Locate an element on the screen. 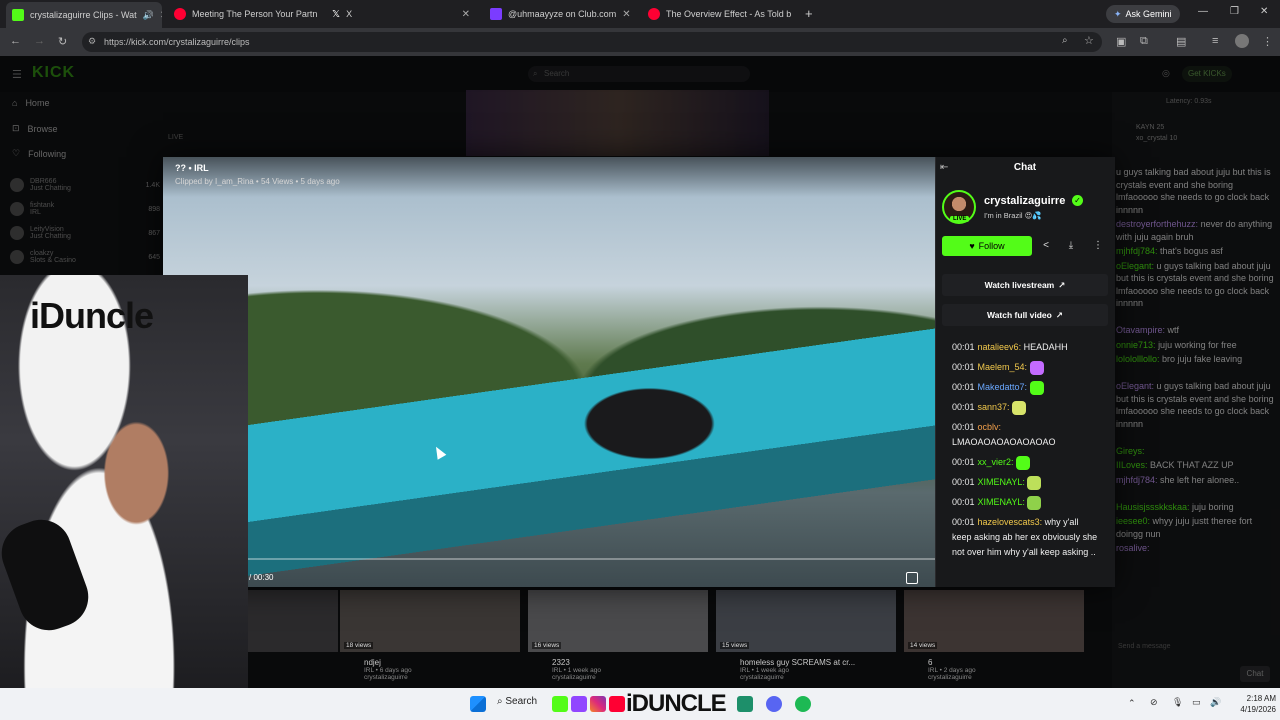 Image resolution: width=1280 pixels, height=720 pixels. back-icon: ← is located at coordinates (15, 41).